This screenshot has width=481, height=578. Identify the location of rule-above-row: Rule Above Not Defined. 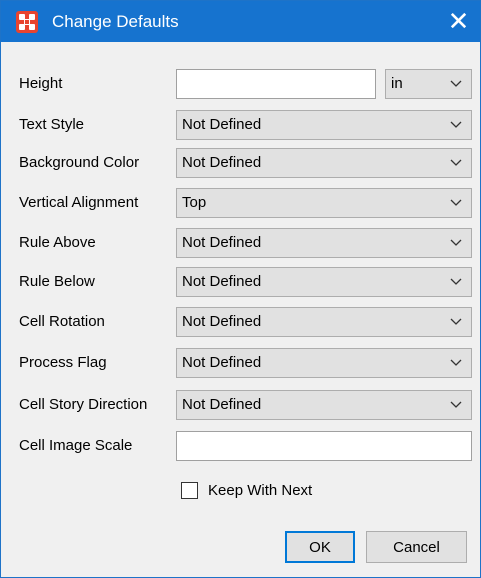
(240, 243).